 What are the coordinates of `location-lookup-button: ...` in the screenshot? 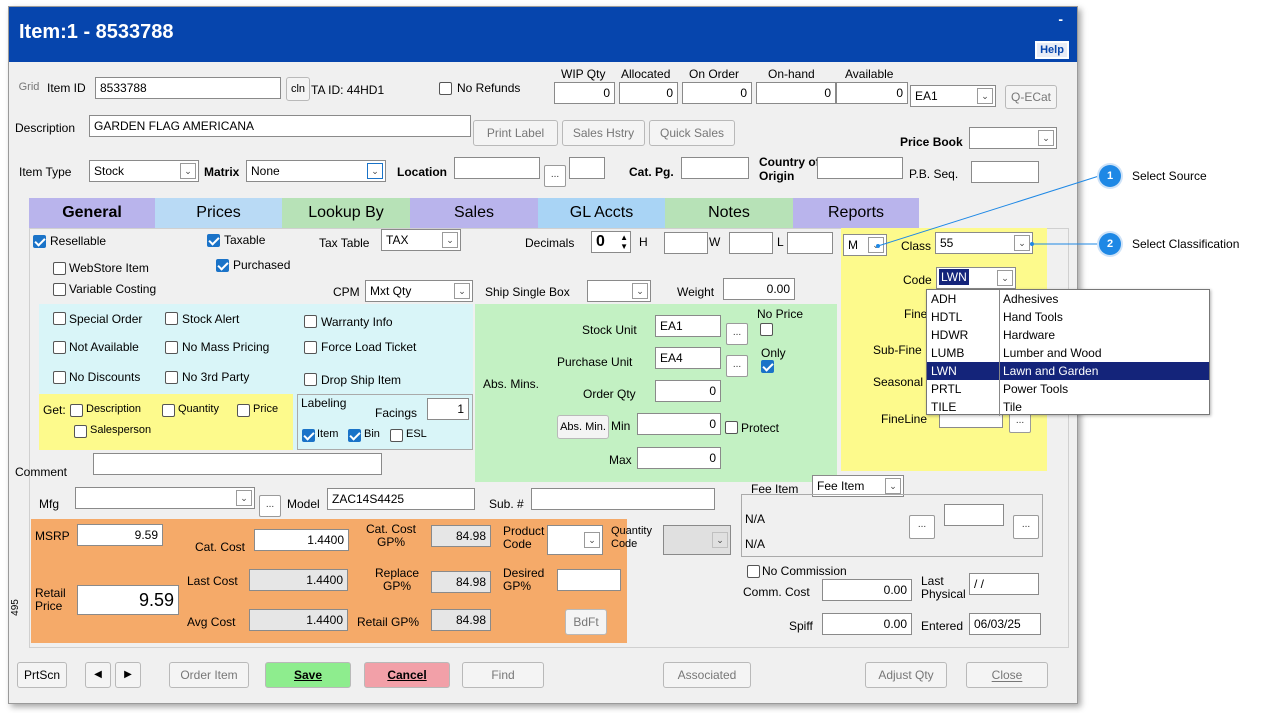 It's located at (555, 176).